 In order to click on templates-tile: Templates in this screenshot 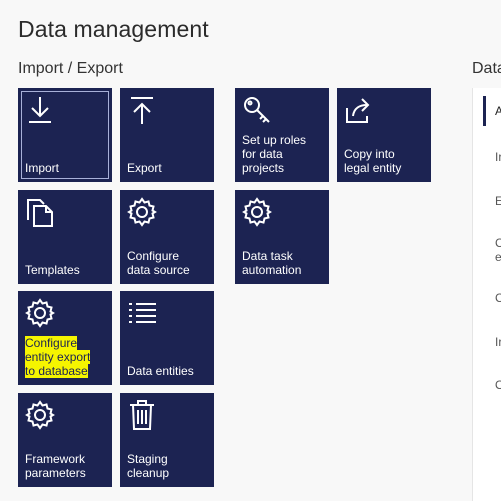, I will do `click(65, 237)`.